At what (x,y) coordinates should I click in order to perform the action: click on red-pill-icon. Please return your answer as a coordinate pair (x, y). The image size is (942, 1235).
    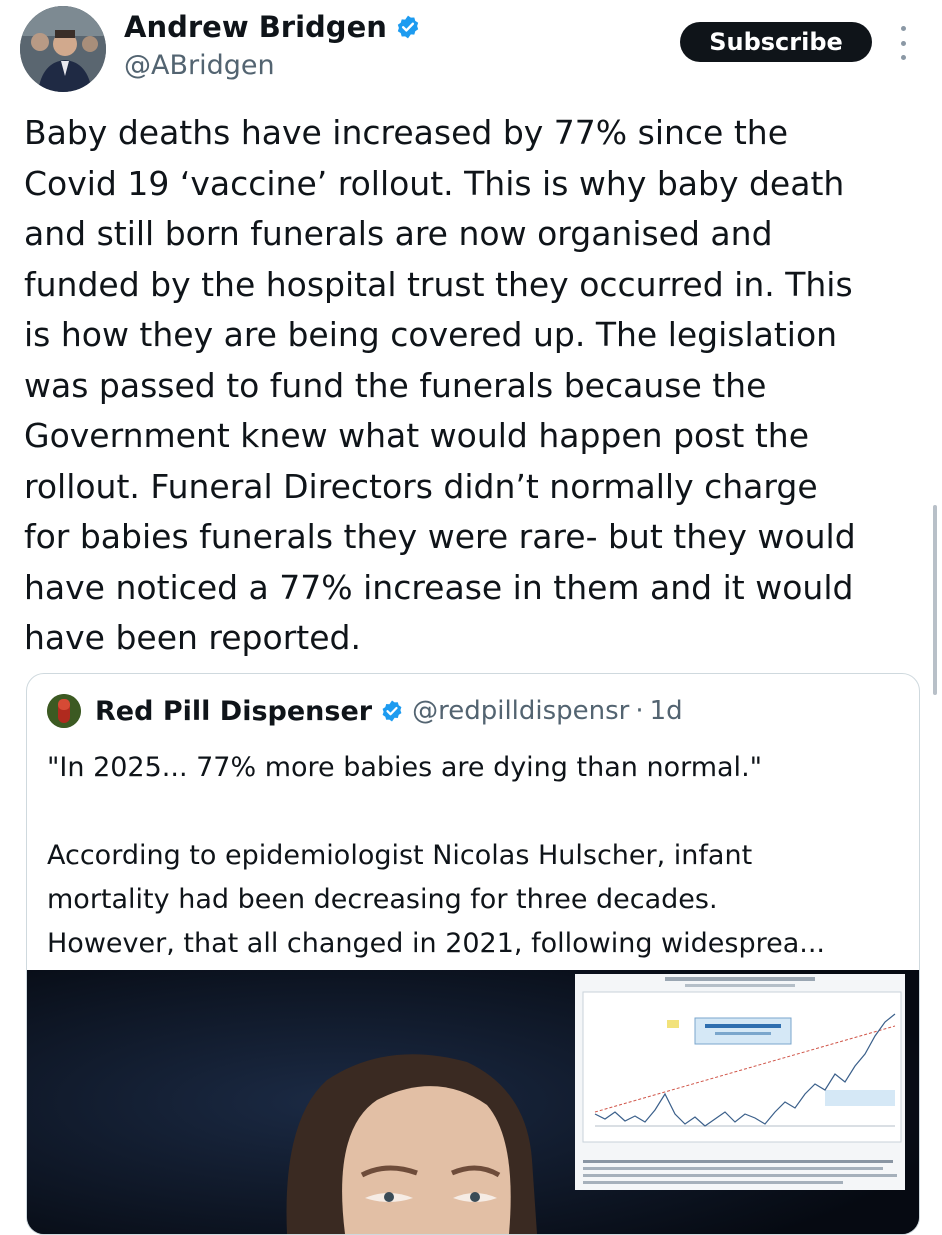
    Looking at the image, I should click on (64, 711).